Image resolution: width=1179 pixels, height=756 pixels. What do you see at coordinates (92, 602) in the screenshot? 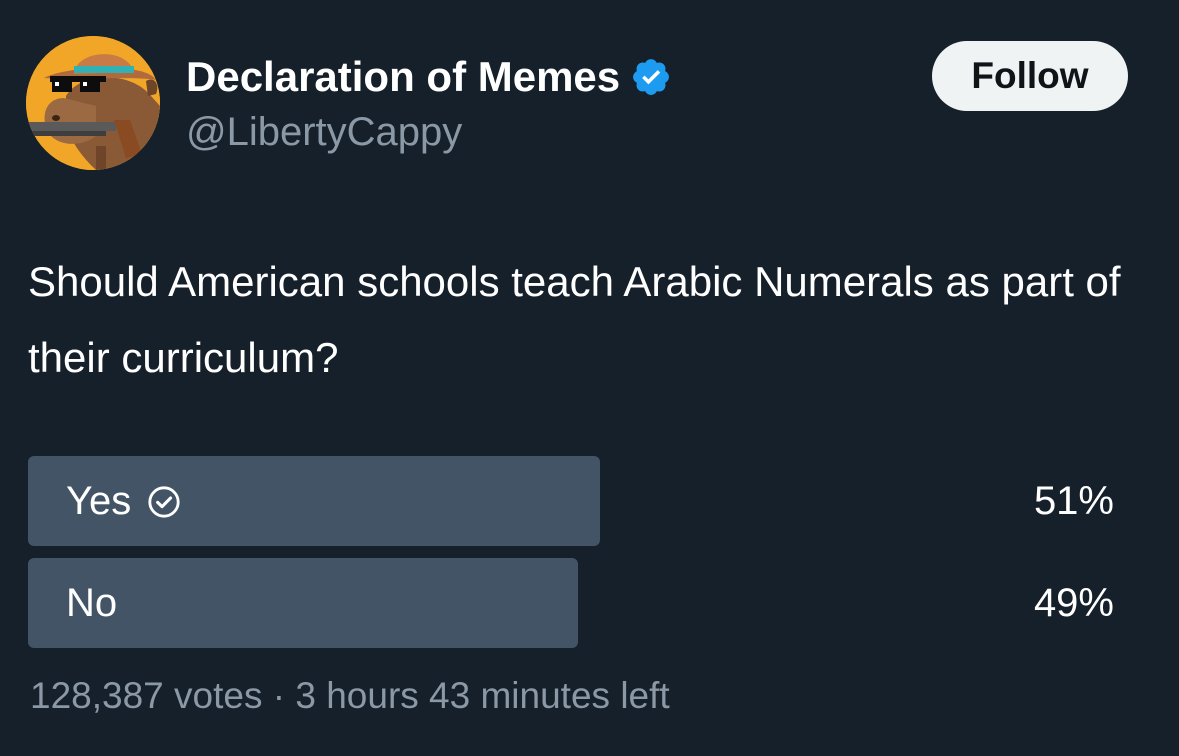
I see `poll-option-label: No` at bounding box center [92, 602].